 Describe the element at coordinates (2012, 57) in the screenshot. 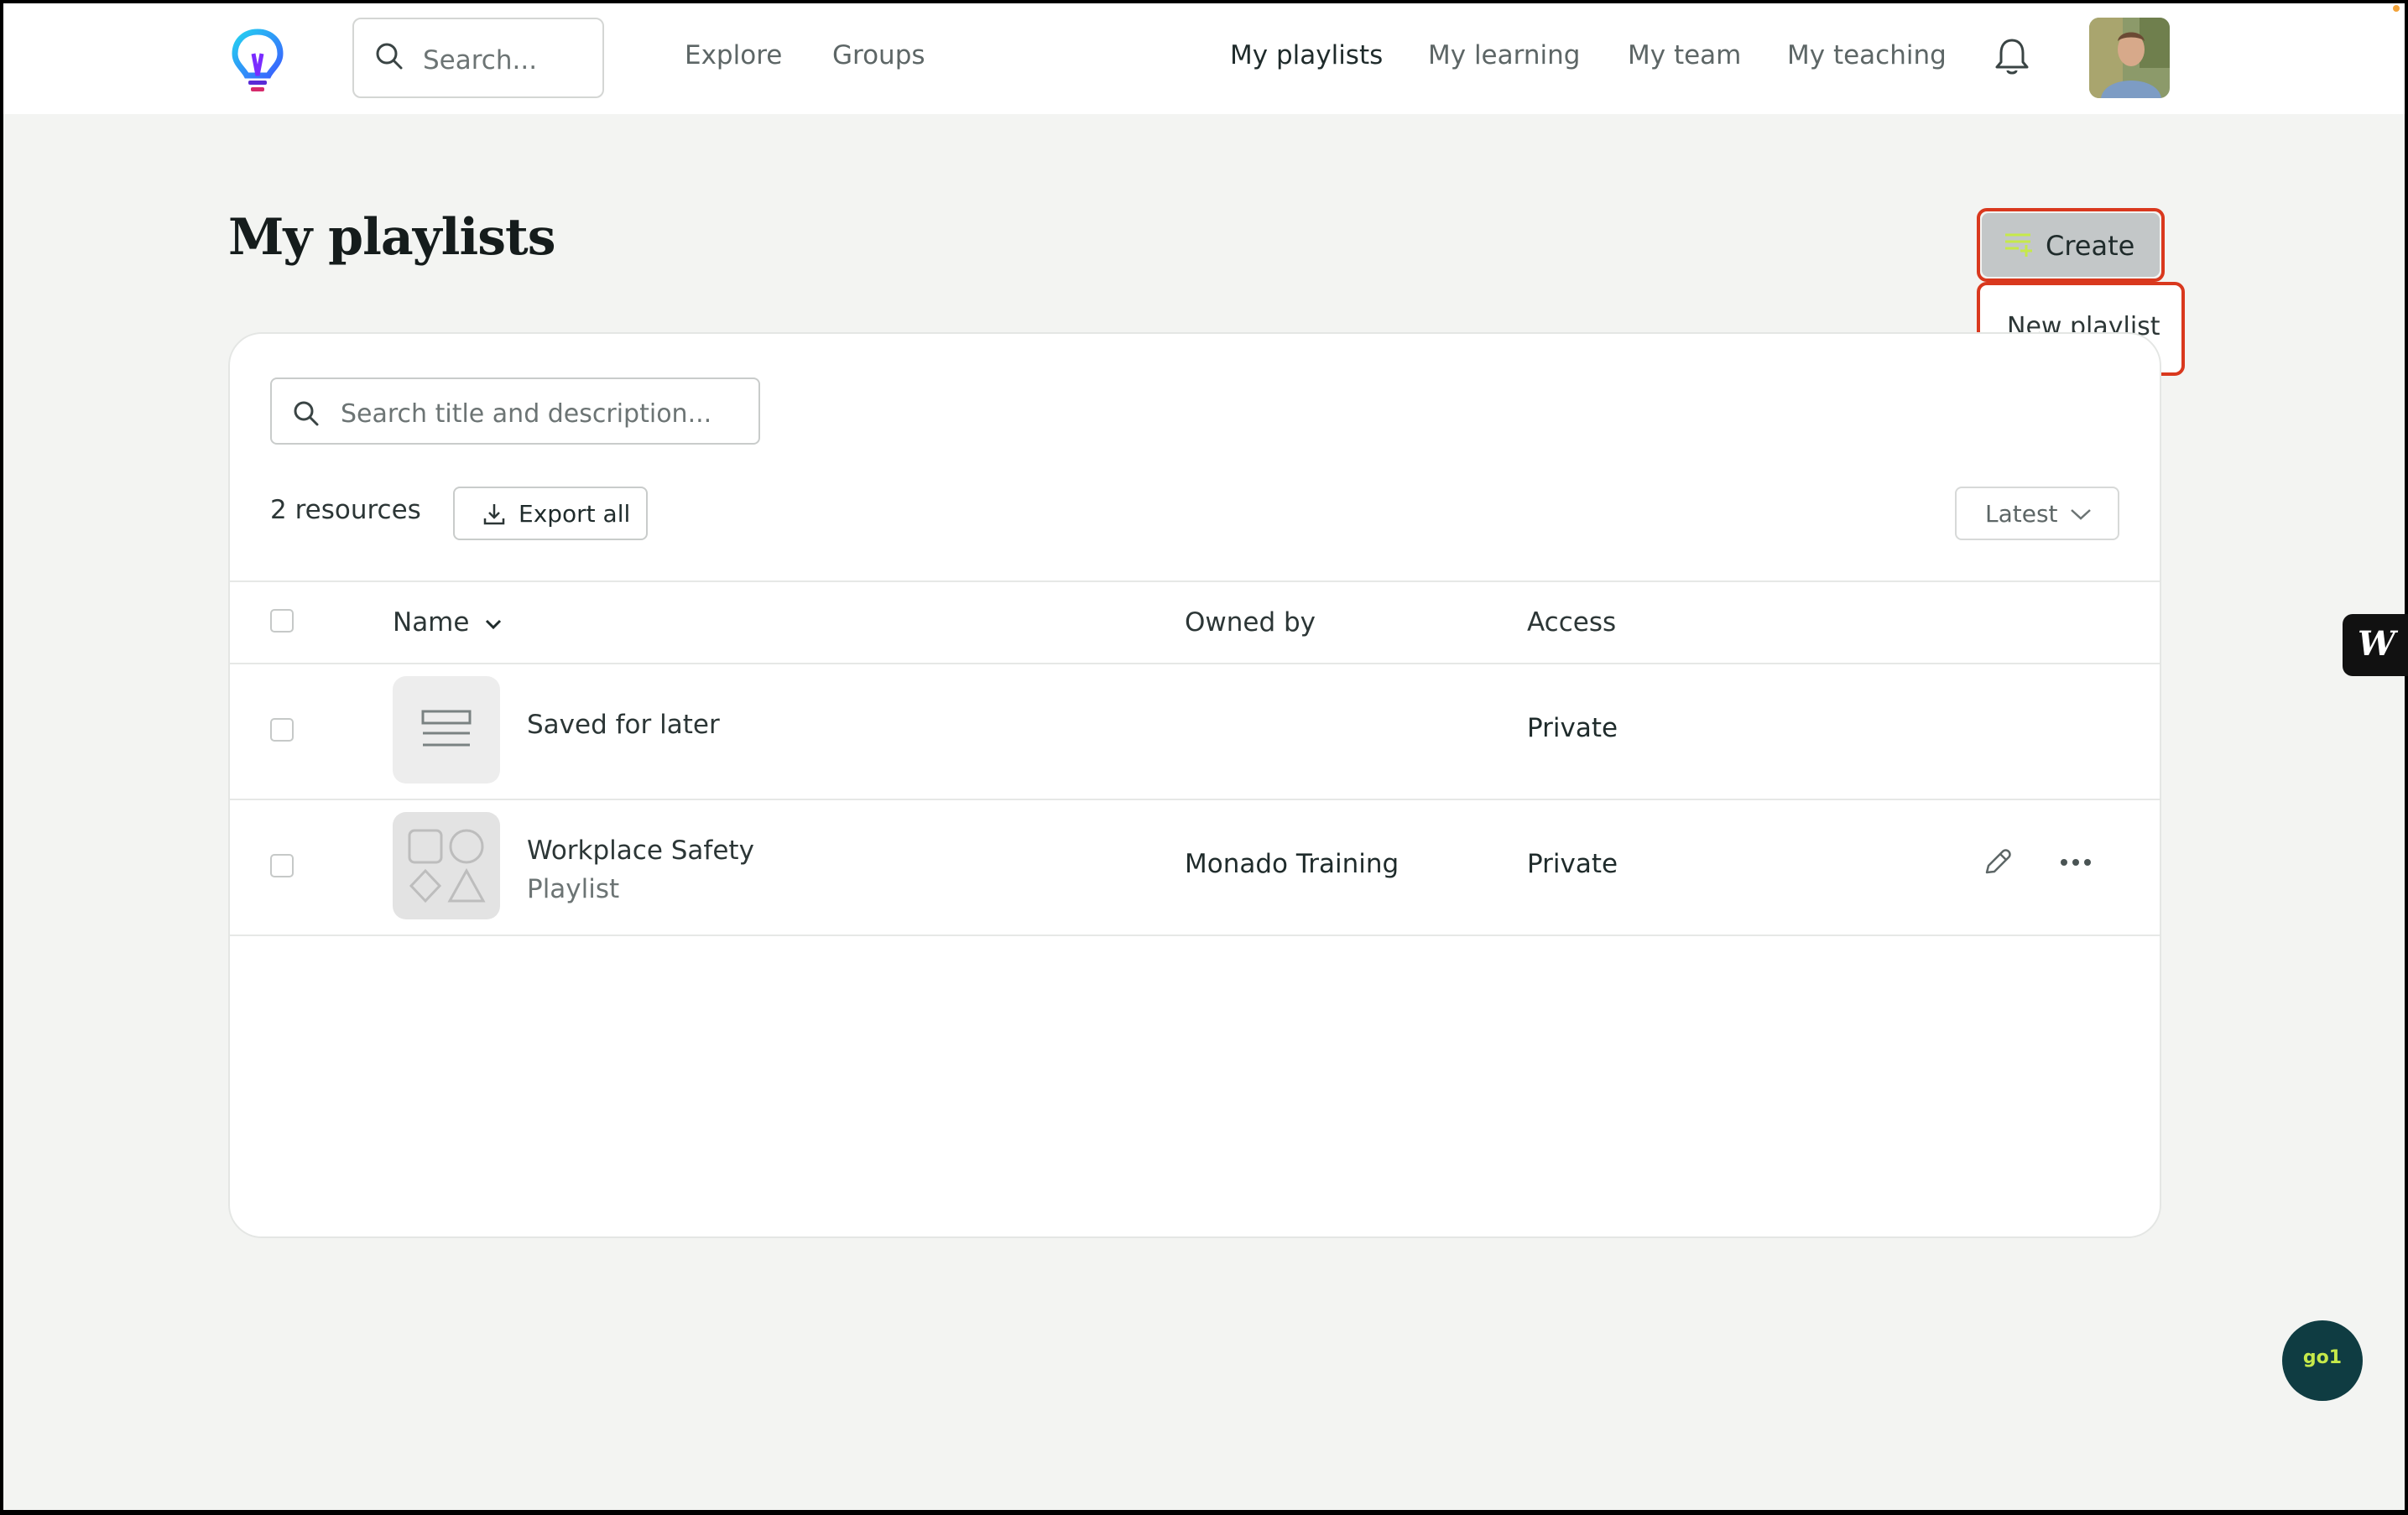

I see `bell-icon` at that location.